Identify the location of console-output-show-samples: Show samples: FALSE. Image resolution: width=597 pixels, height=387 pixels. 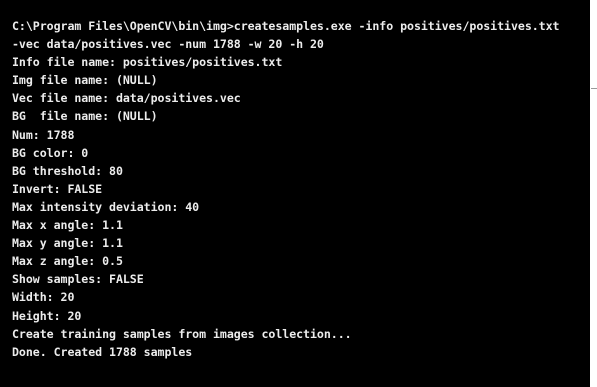
(78, 279).